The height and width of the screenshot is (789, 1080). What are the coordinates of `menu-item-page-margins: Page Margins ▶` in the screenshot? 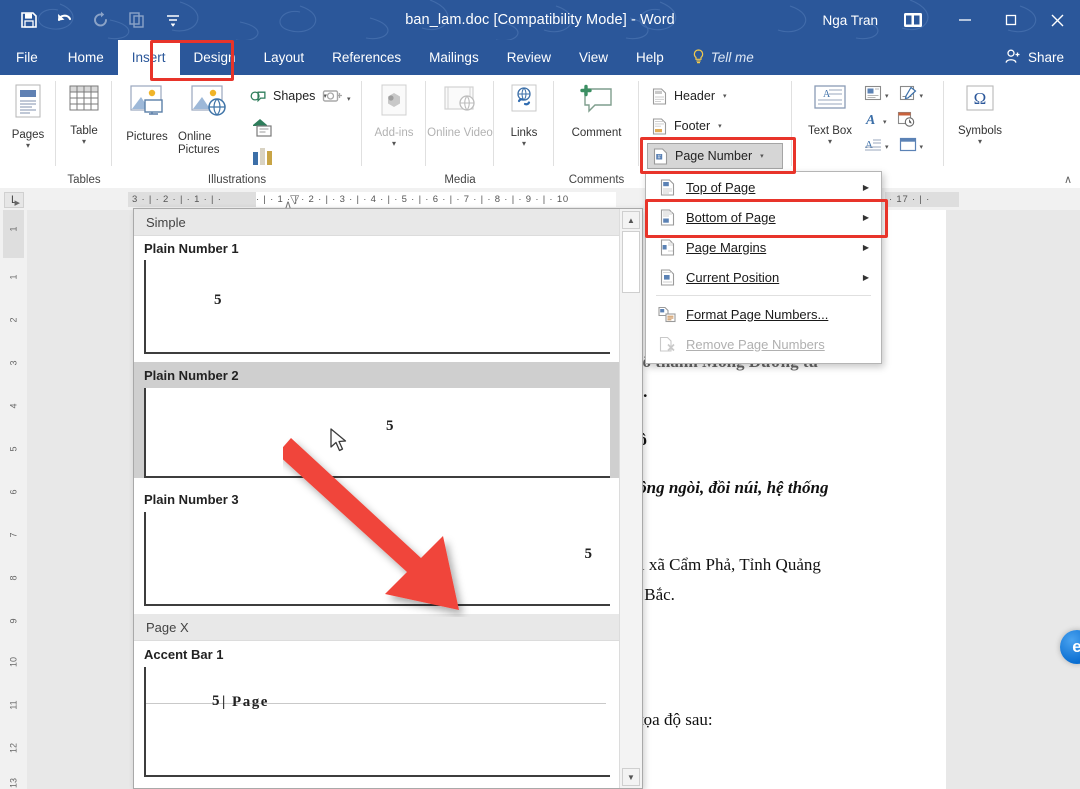 It's located at (763, 247).